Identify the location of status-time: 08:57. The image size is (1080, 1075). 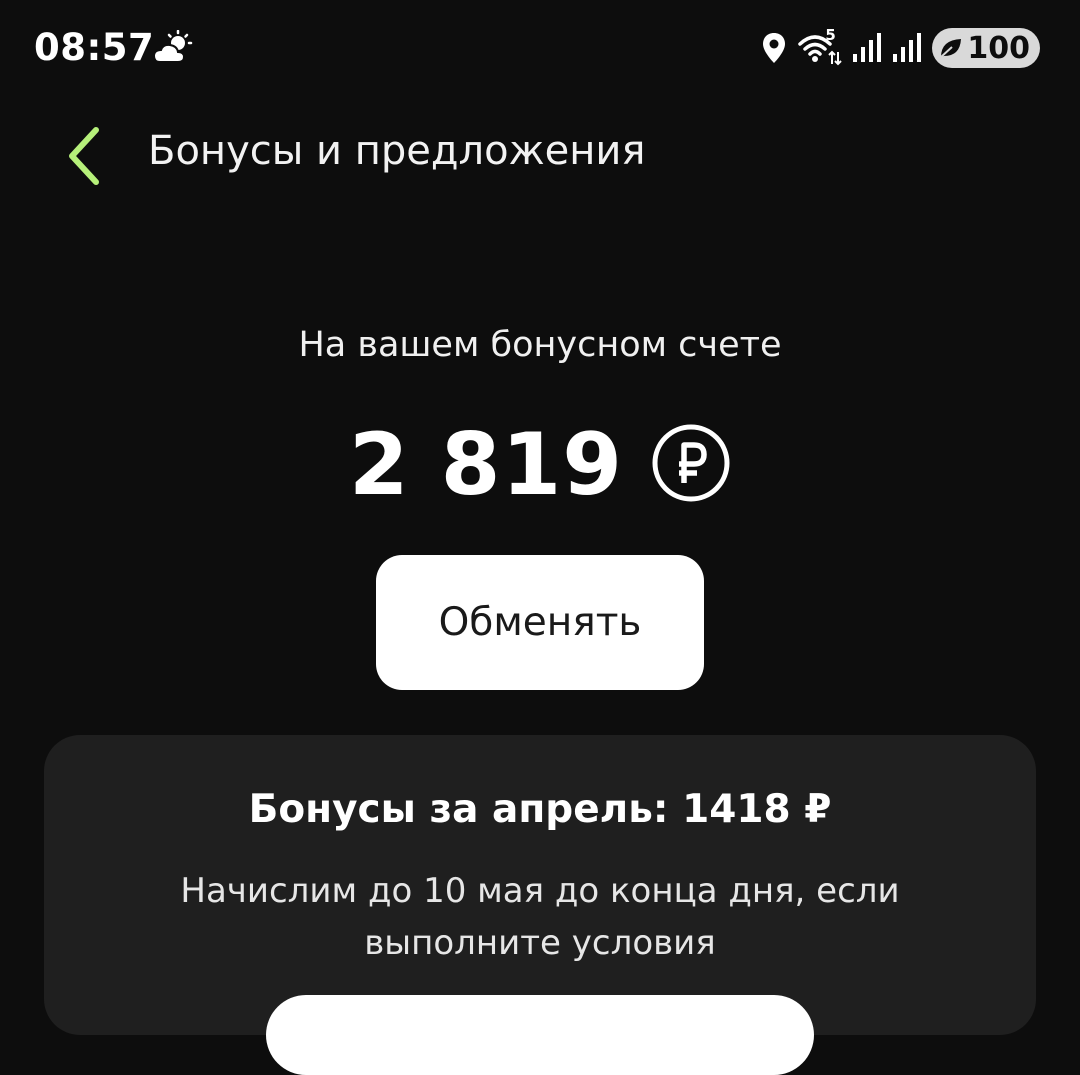
(94, 47).